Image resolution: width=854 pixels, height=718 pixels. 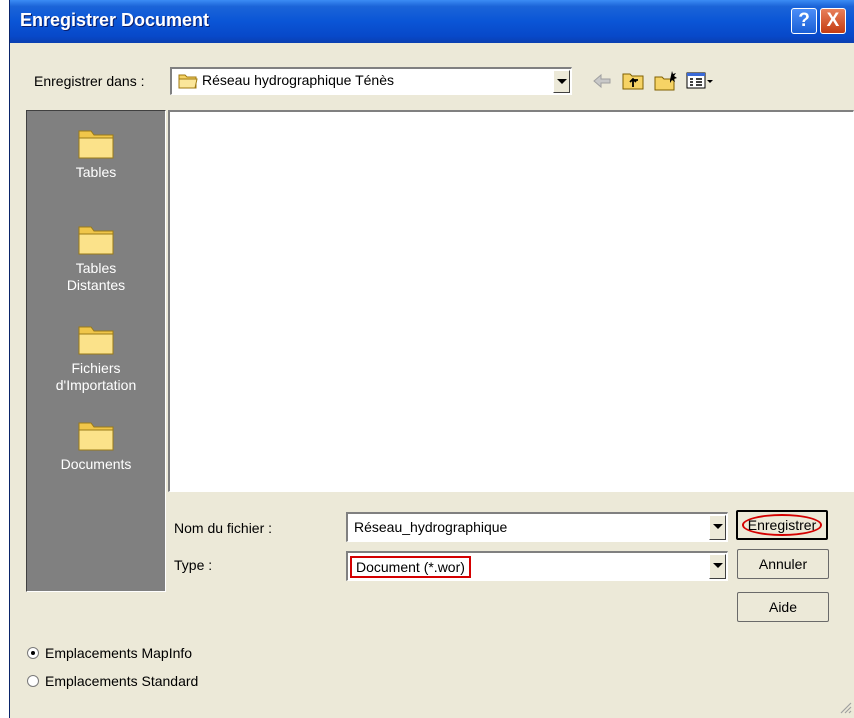 What do you see at coordinates (33, 653) in the screenshot?
I see `mapinfo-locations-radio` at bounding box center [33, 653].